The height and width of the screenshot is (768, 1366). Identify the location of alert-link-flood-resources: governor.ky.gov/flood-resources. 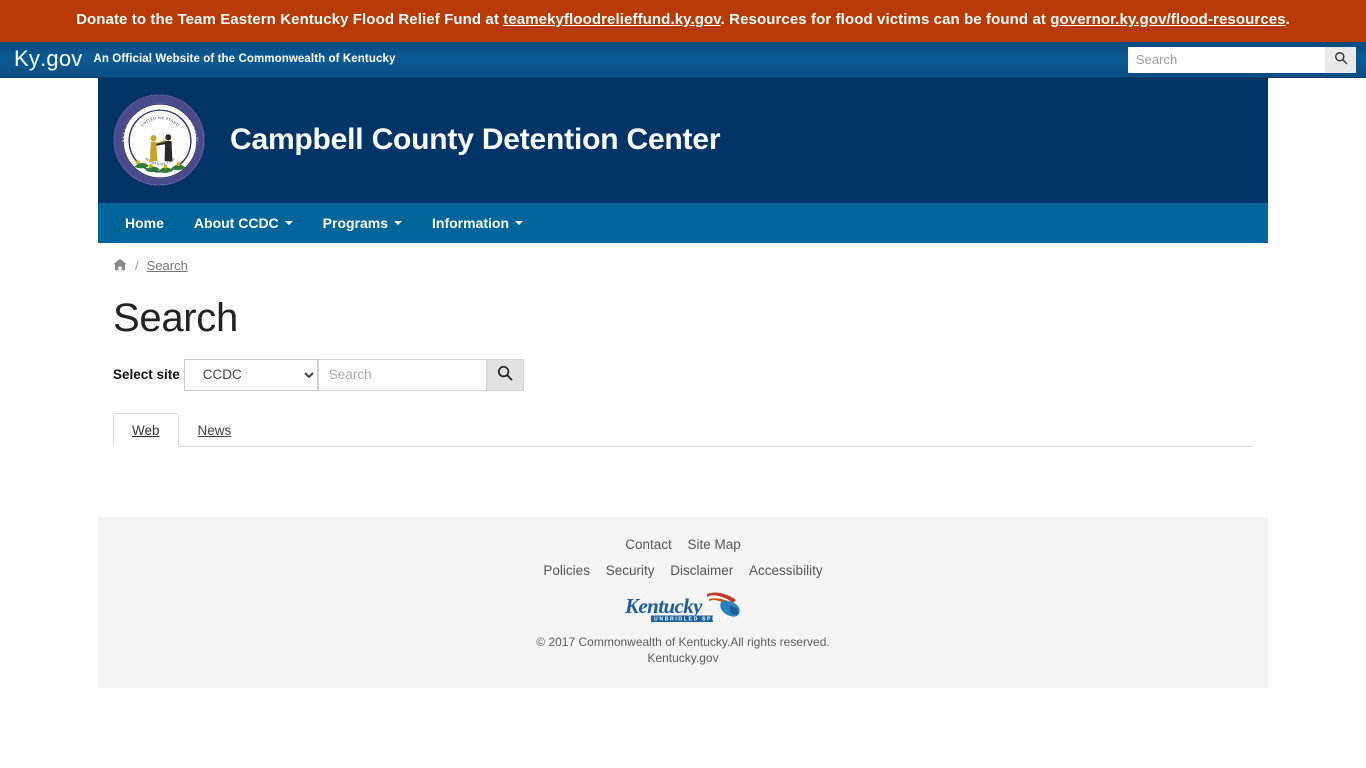
(1167, 19).